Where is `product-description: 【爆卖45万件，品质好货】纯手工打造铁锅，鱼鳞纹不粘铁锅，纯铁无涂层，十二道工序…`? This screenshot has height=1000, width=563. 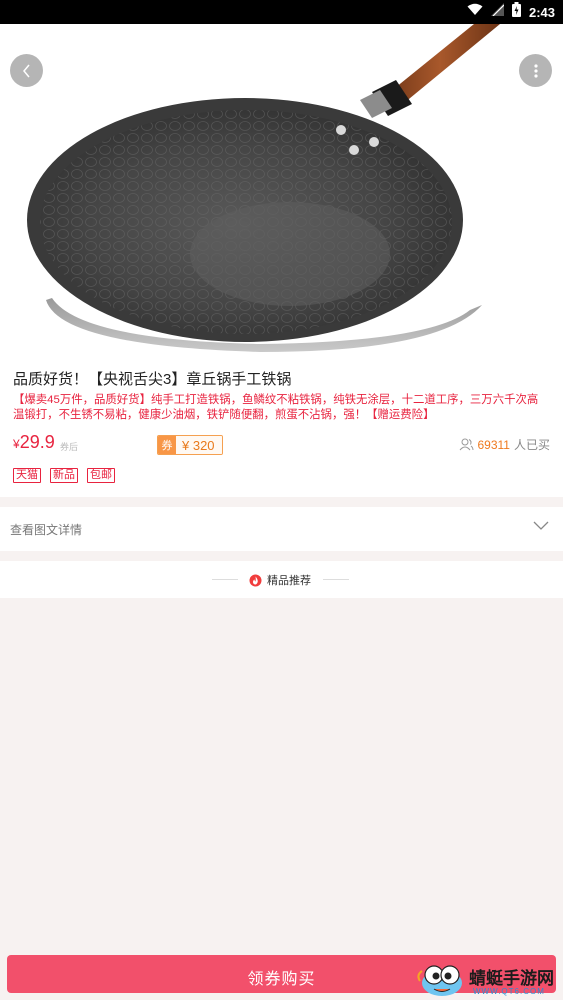 product-description: 【爆卖45万件，品质好货】纯手工打造铁锅，鱼鳞纹不粘铁锅，纯铁无涂层，十二道工序… is located at coordinates (276, 407).